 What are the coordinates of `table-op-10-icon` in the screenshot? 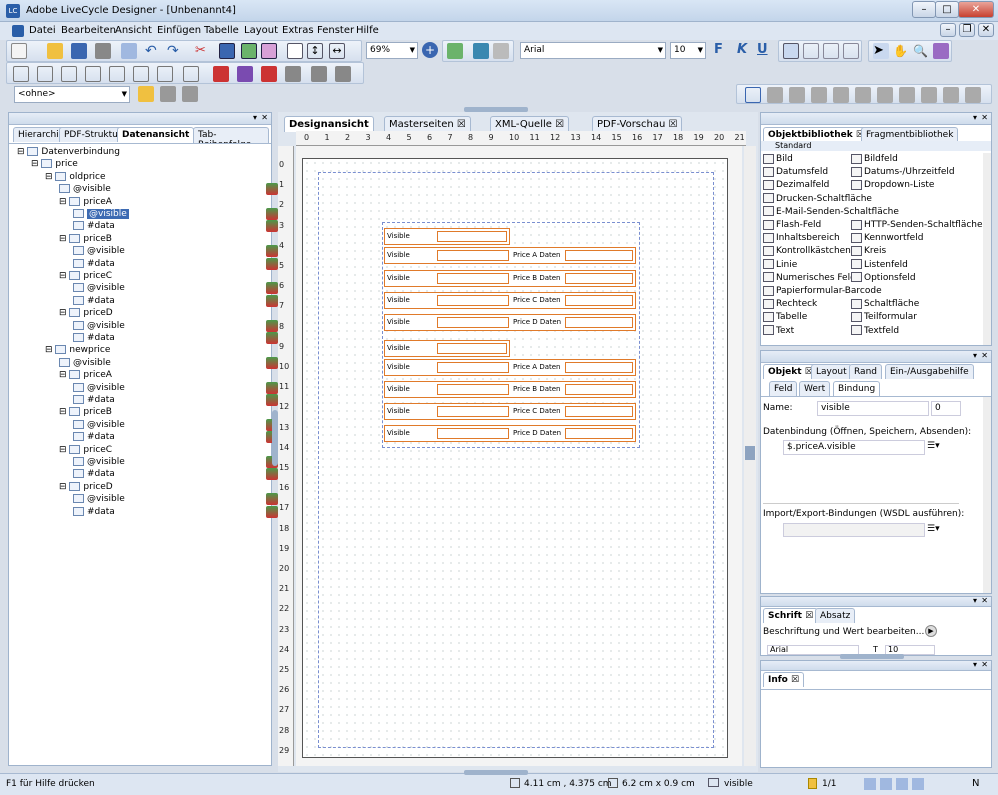 It's located at (973, 95).